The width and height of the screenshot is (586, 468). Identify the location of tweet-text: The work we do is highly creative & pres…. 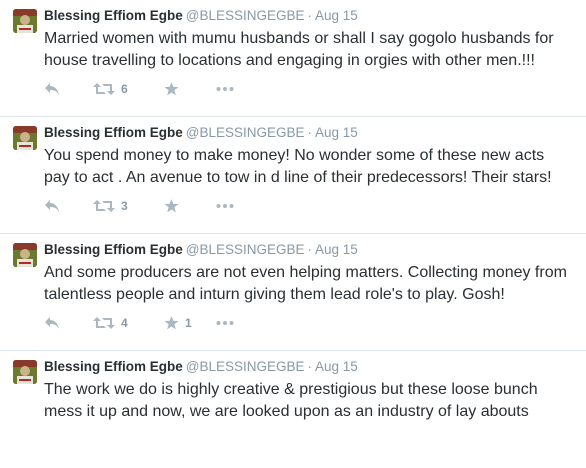
(291, 400).